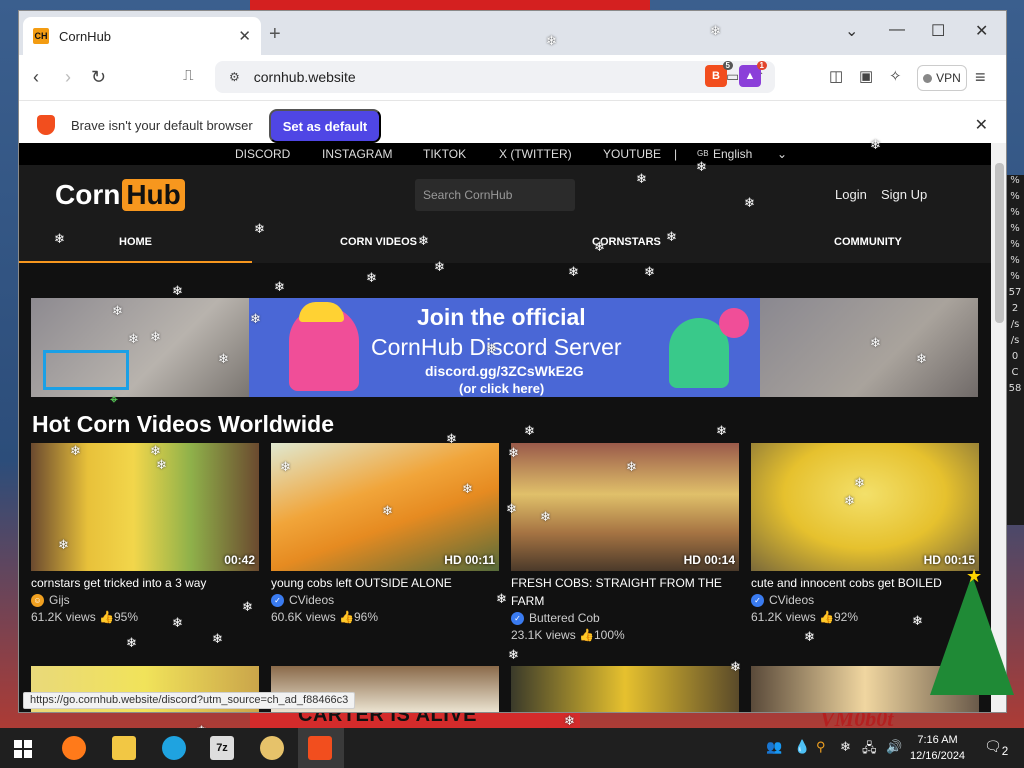 Image resolution: width=1024 pixels, height=768 pixels. I want to click on edge-icon, so click(174, 748).